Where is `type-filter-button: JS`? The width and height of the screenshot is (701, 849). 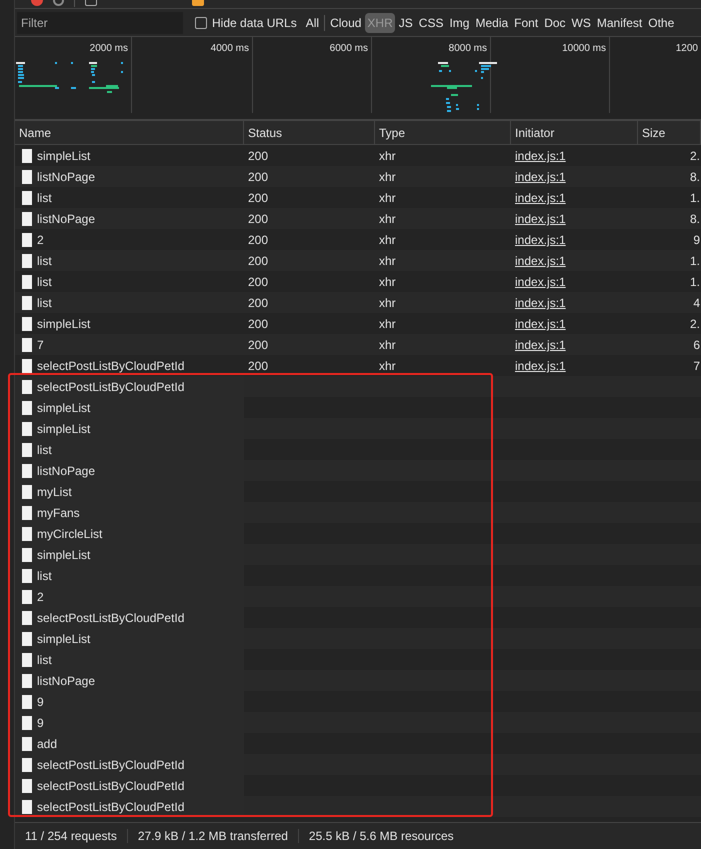 type-filter-button: JS is located at coordinates (405, 22).